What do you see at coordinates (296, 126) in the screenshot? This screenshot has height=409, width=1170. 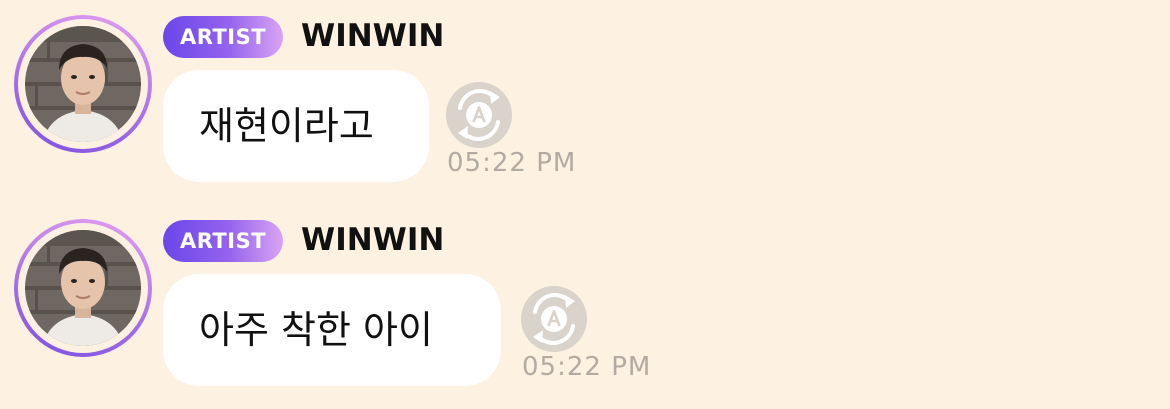 I see `message-bubble: 재현이라고` at bounding box center [296, 126].